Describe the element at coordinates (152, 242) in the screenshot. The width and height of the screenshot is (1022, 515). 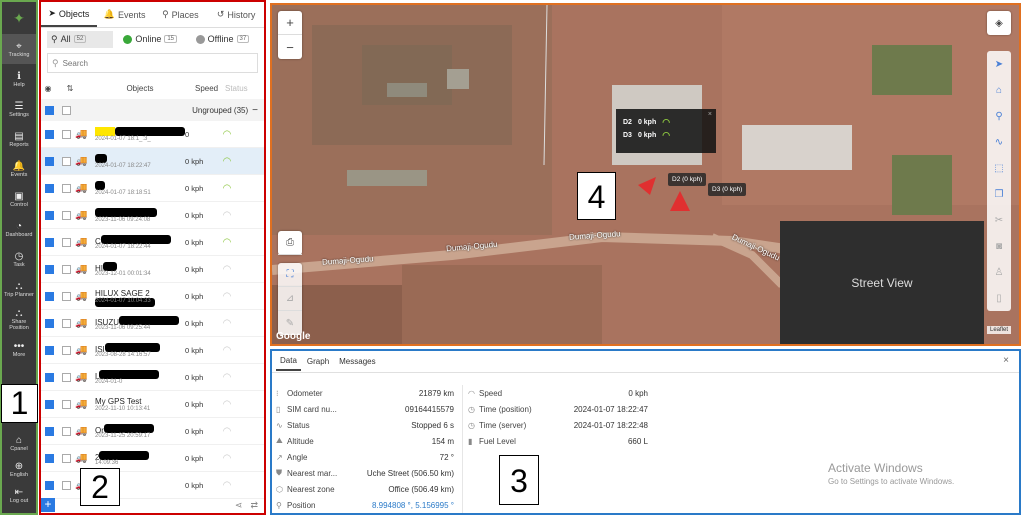
I see `table-row: 🚚 C 2024-01-07 18:22:44 0 kph ◠` at that location.